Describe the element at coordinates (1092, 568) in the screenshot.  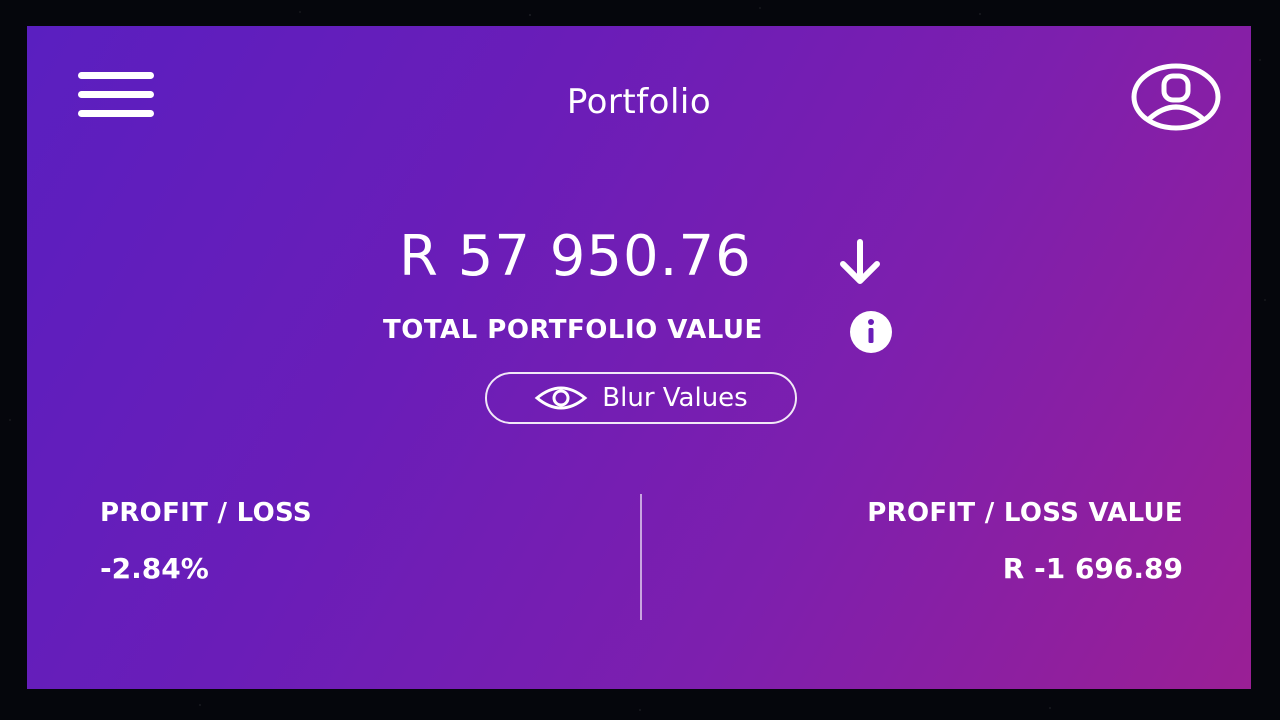
I see `profit-loss-value: R -1 696.89` at that location.